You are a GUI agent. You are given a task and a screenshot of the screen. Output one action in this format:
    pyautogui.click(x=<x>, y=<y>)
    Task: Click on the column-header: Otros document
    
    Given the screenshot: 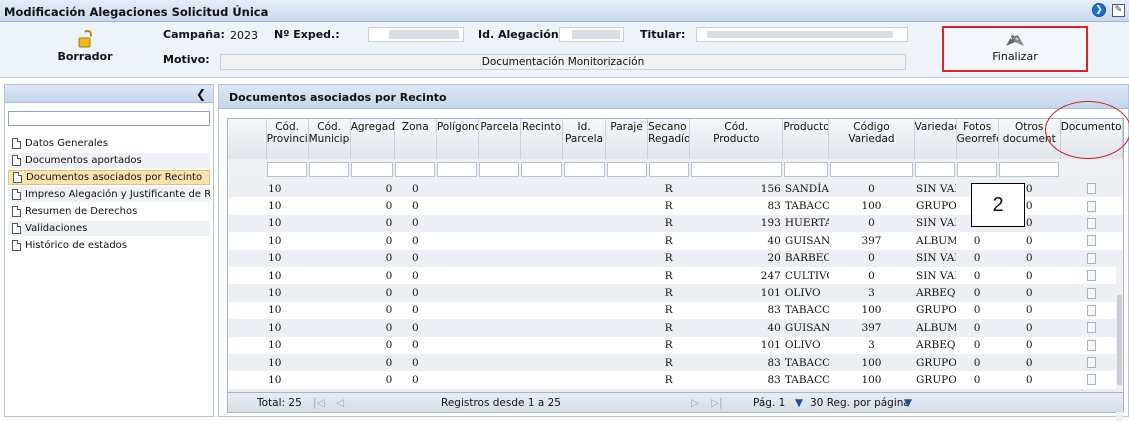 What is the action you would take?
    pyautogui.click(x=1029, y=139)
    